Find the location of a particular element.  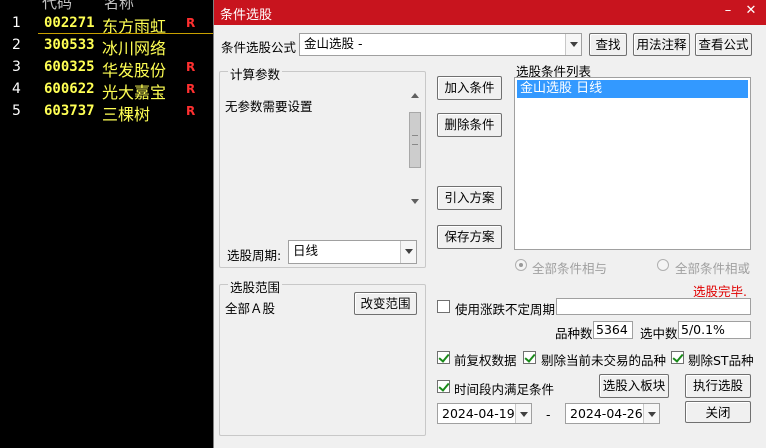

table-row: 4 600622 光大嘉宝 R is located at coordinates (107, 90).